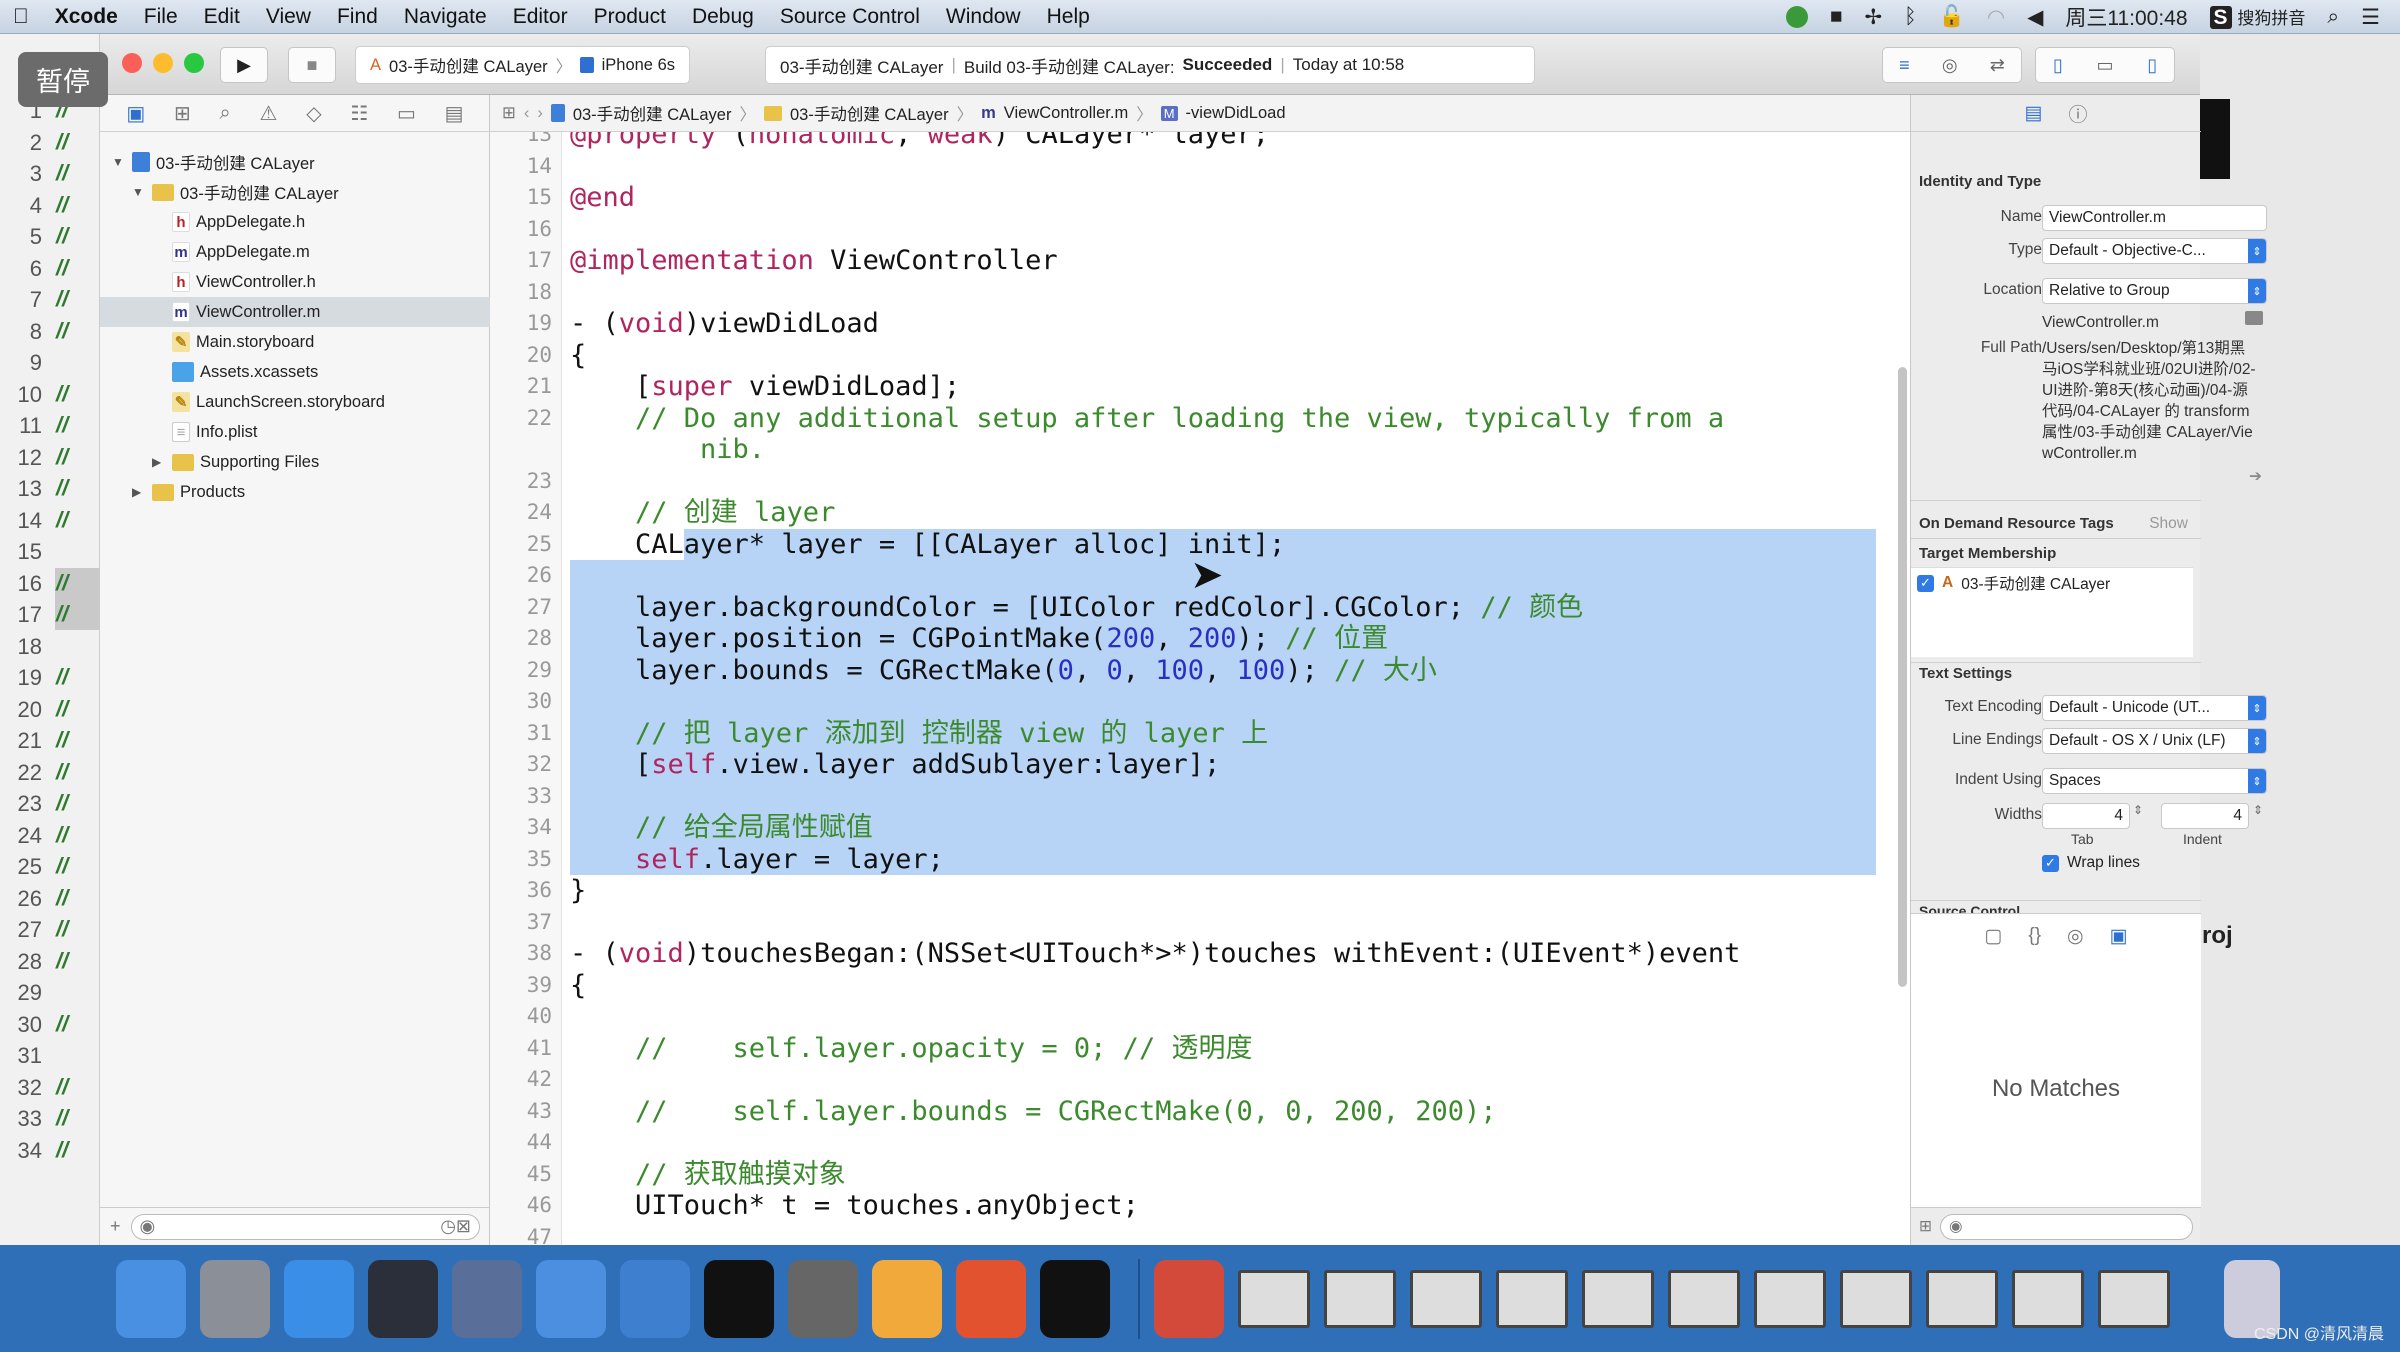 The image size is (2400, 1352). Describe the element at coordinates (357, 17) in the screenshot. I see `menu-find: Find` at that location.